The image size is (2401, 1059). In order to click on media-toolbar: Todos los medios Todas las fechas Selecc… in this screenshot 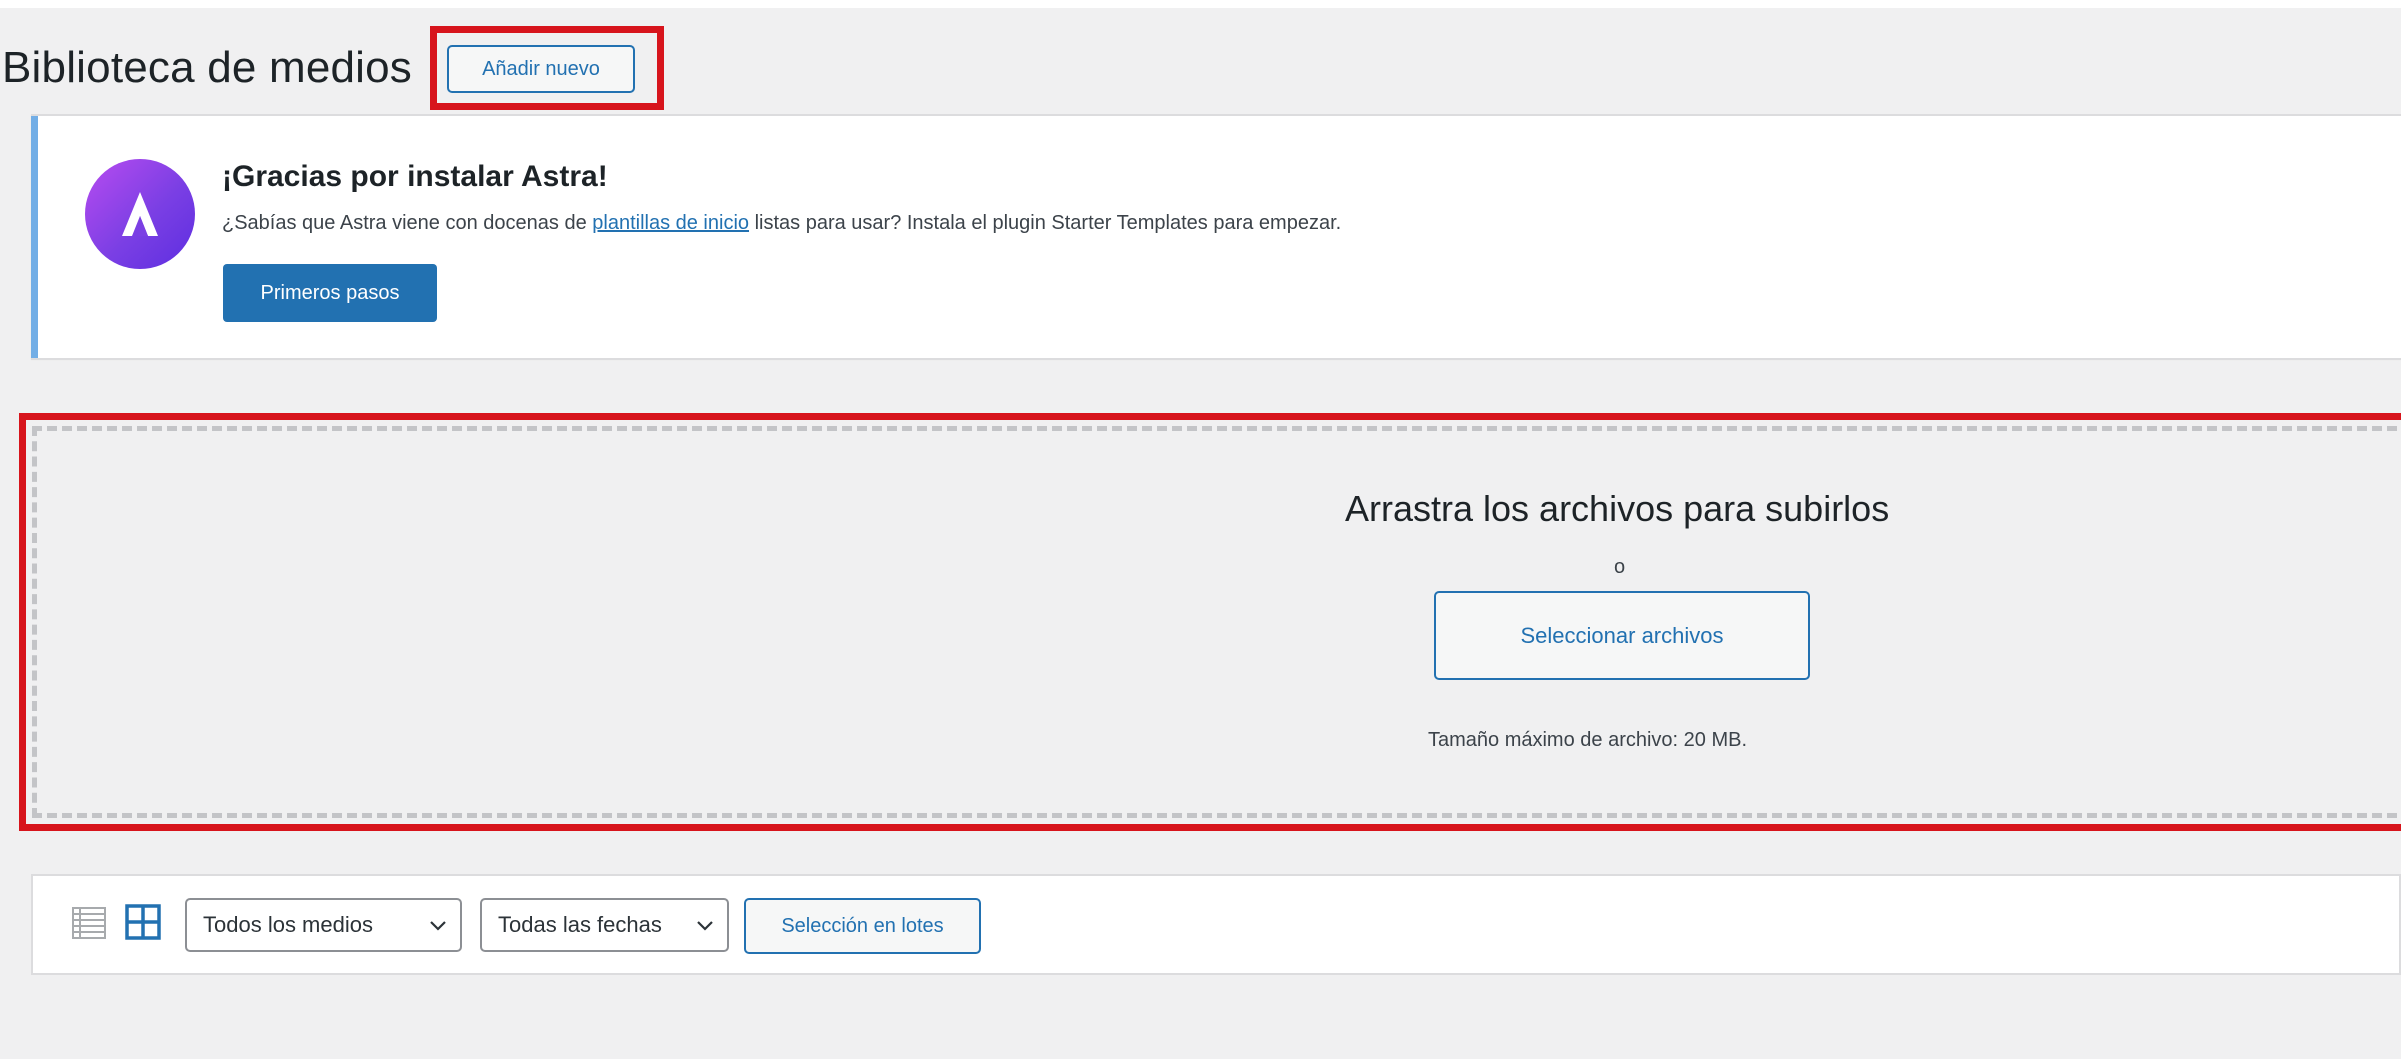, I will do `click(1216, 924)`.